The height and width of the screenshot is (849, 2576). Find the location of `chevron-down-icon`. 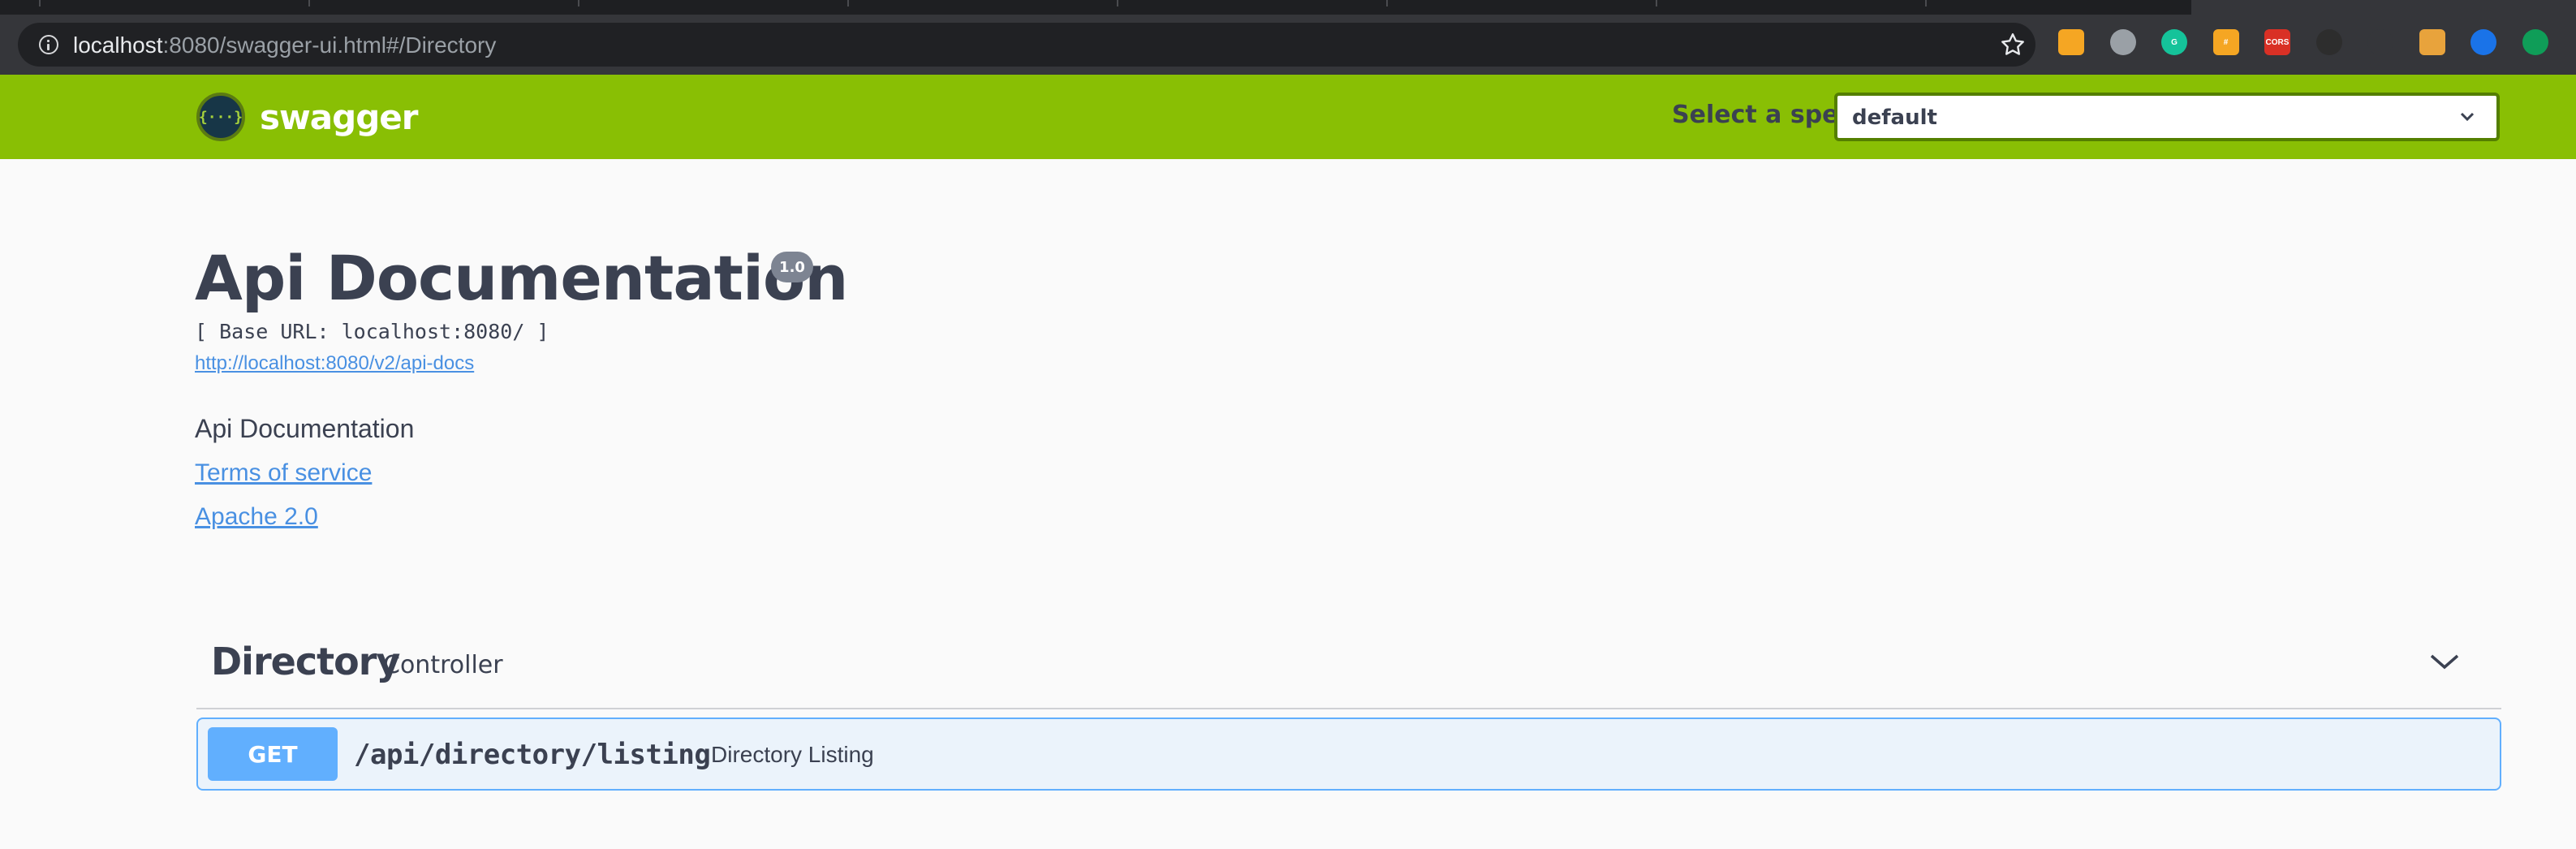

chevron-down-icon is located at coordinates (2467, 117).